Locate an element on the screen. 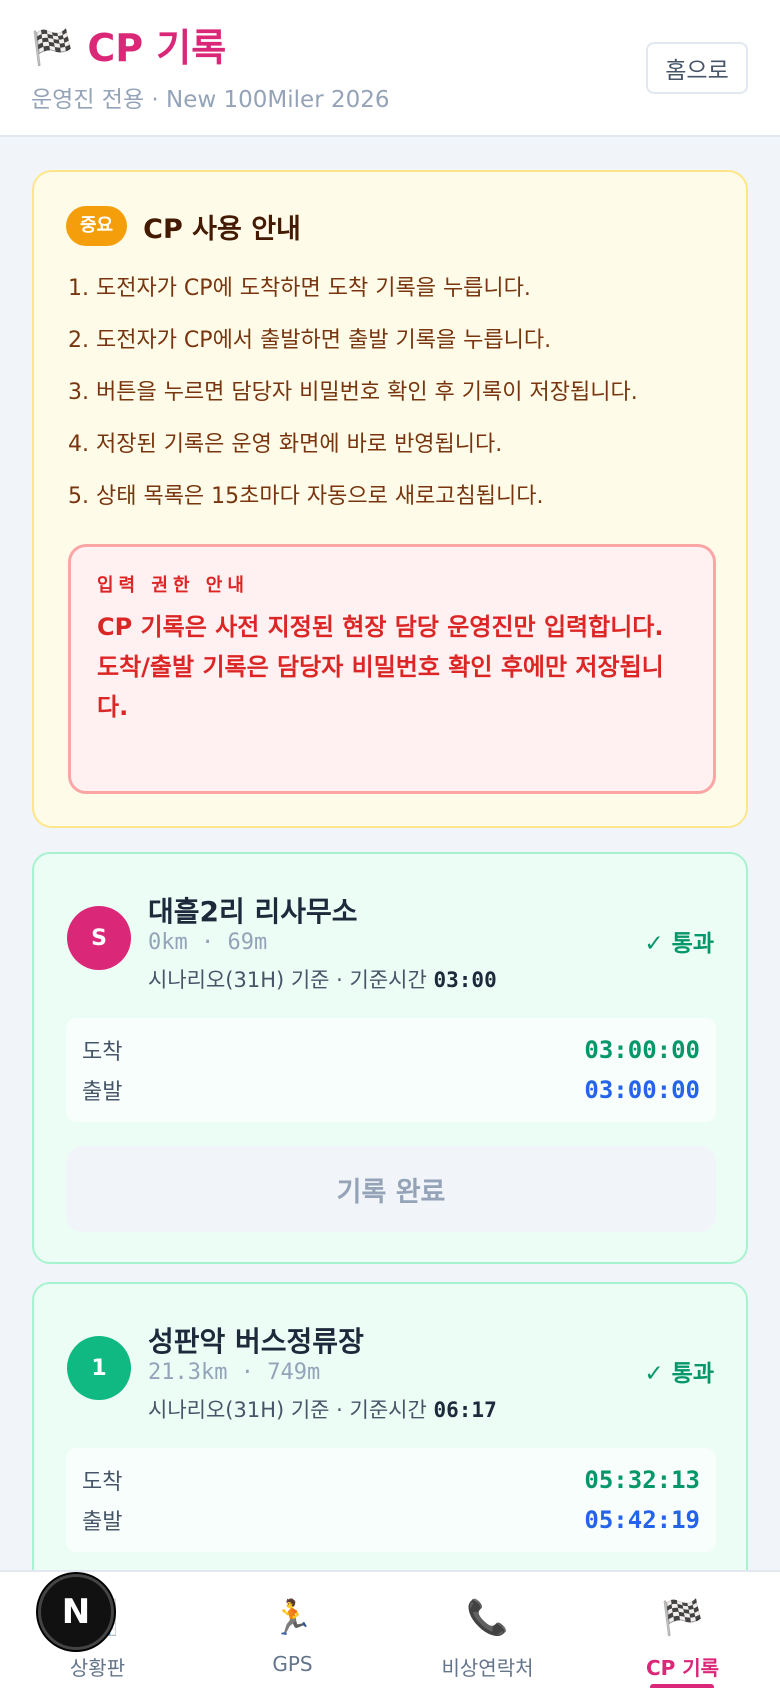 The image size is (780, 1688). checkpoint-badge: S is located at coordinates (99, 938).